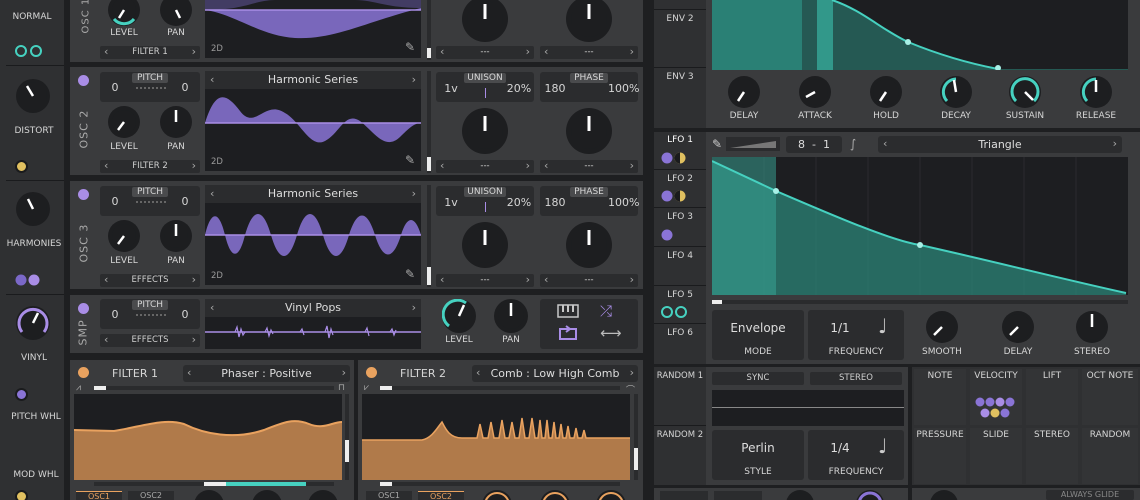  I want to click on osc2-pan-knob, so click(176, 122).